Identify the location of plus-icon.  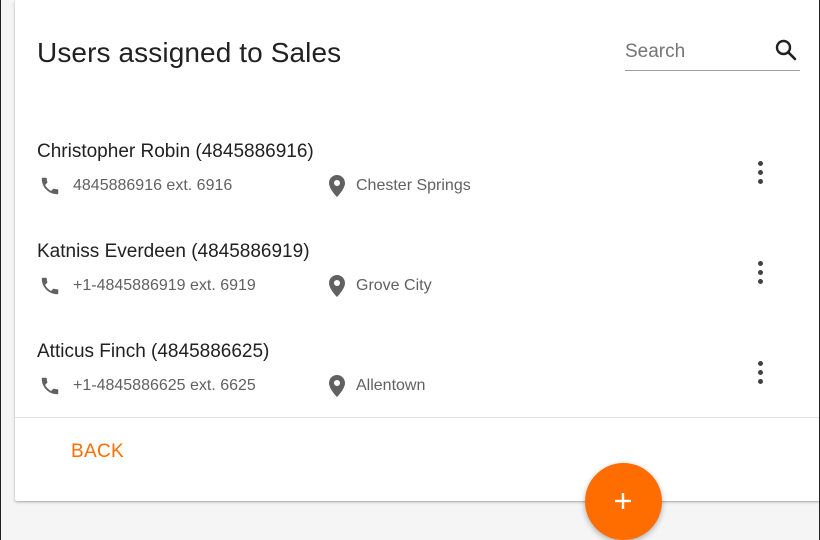
(623, 501).